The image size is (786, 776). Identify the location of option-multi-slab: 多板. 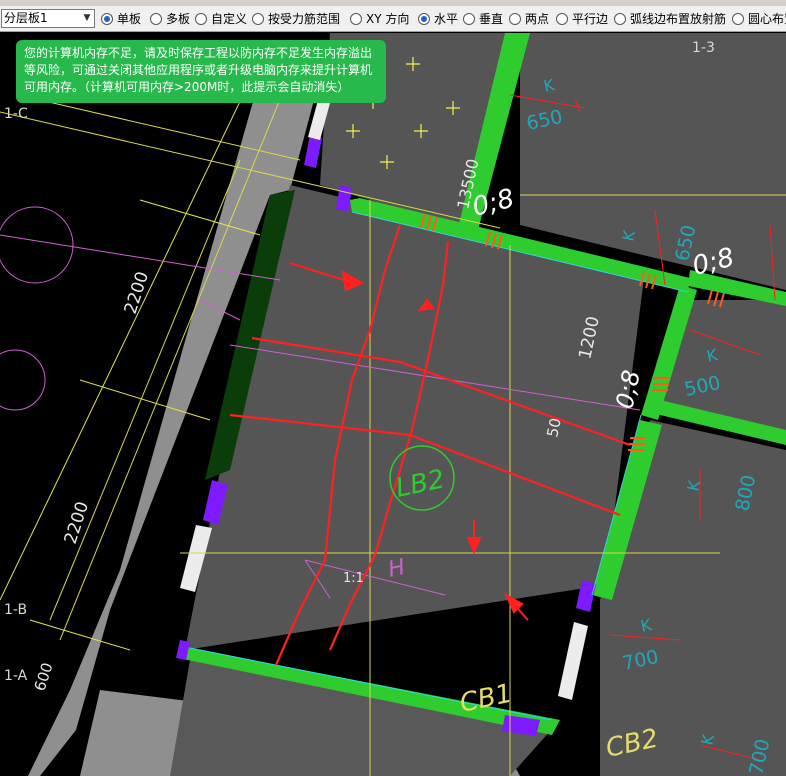
(170, 19).